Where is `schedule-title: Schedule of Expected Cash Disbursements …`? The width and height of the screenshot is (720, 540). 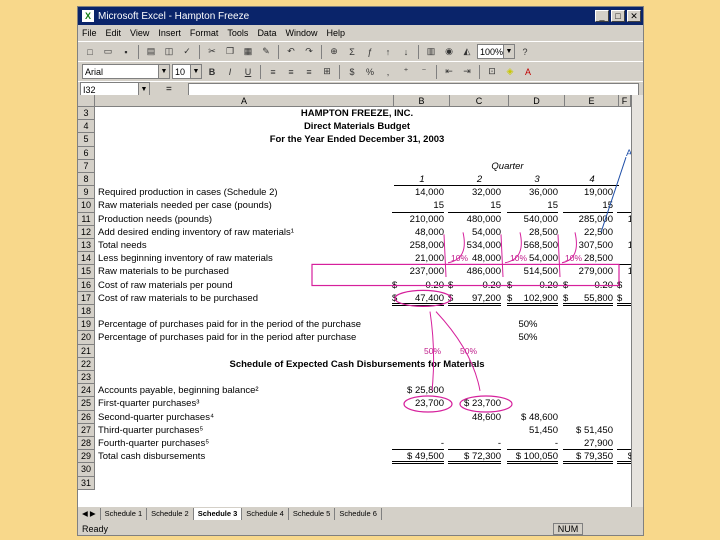 schedule-title: Schedule of Expected Cash Disbursements … is located at coordinates (357, 364).